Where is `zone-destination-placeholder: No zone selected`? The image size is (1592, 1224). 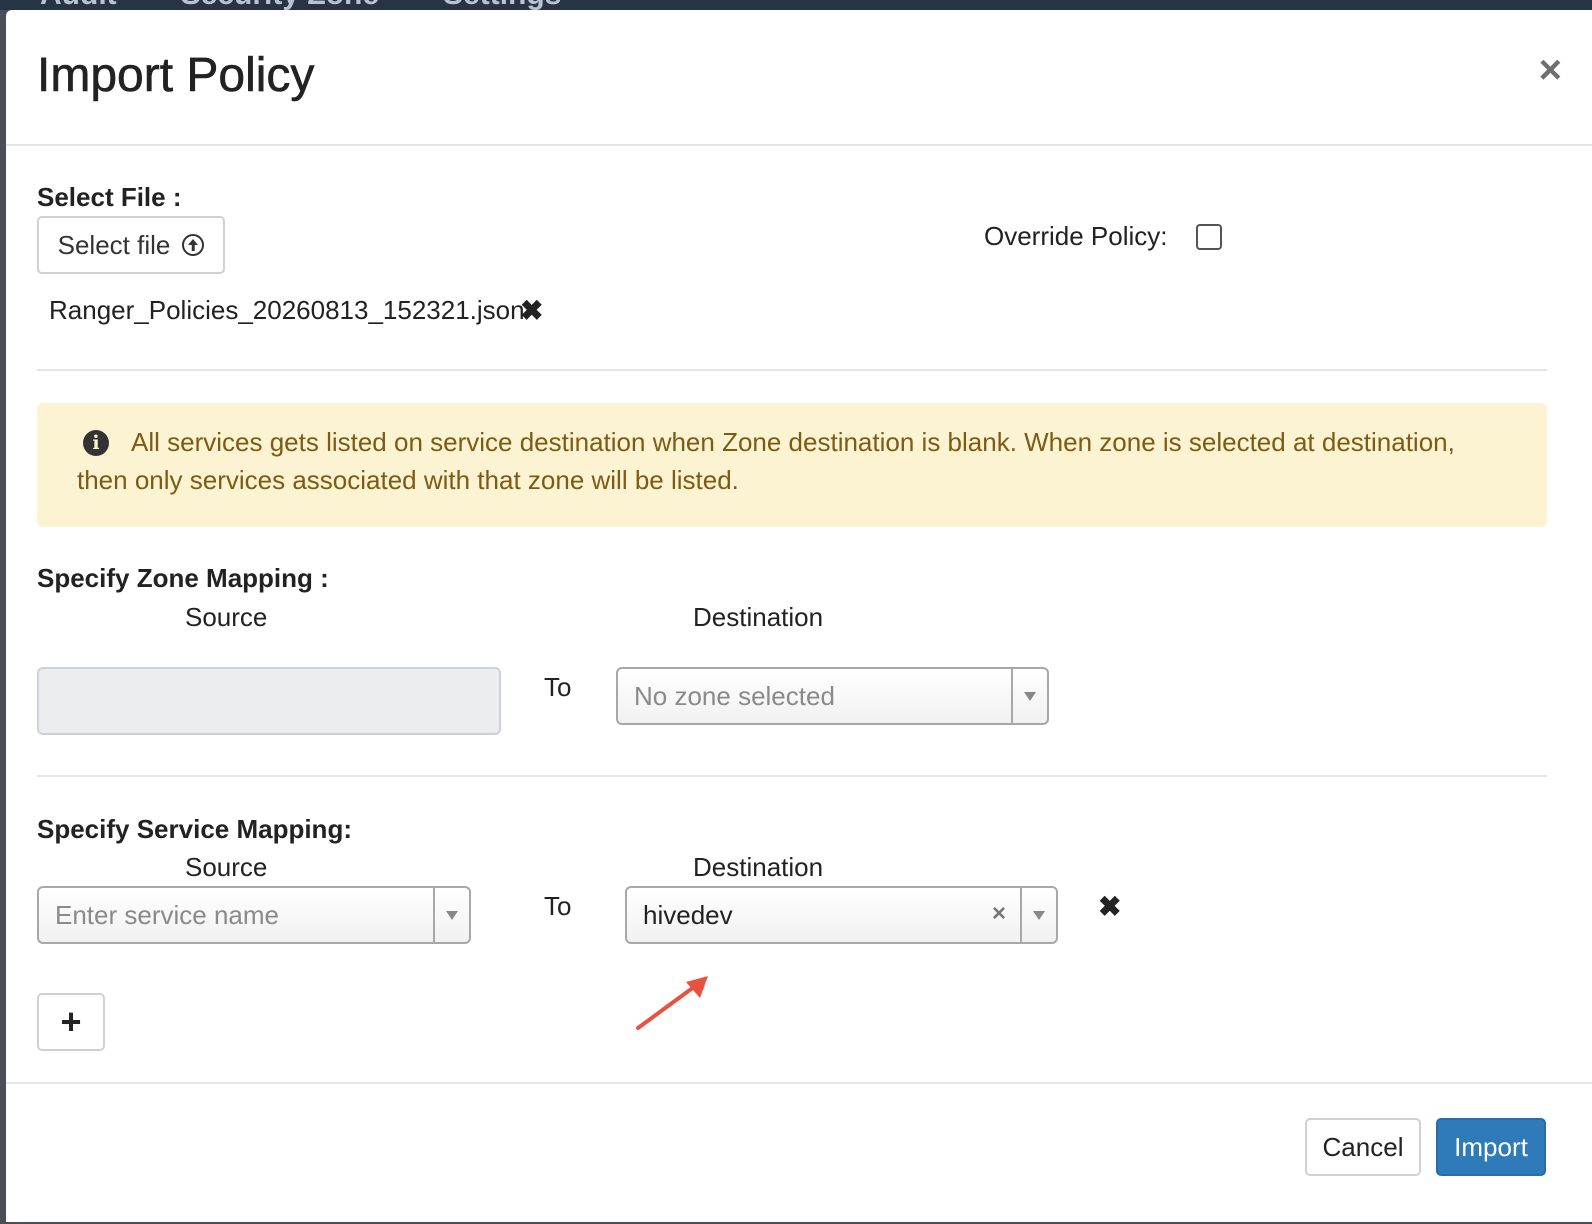 zone-destination-placeholder: No zone selected is located at coordinates (734, 695).